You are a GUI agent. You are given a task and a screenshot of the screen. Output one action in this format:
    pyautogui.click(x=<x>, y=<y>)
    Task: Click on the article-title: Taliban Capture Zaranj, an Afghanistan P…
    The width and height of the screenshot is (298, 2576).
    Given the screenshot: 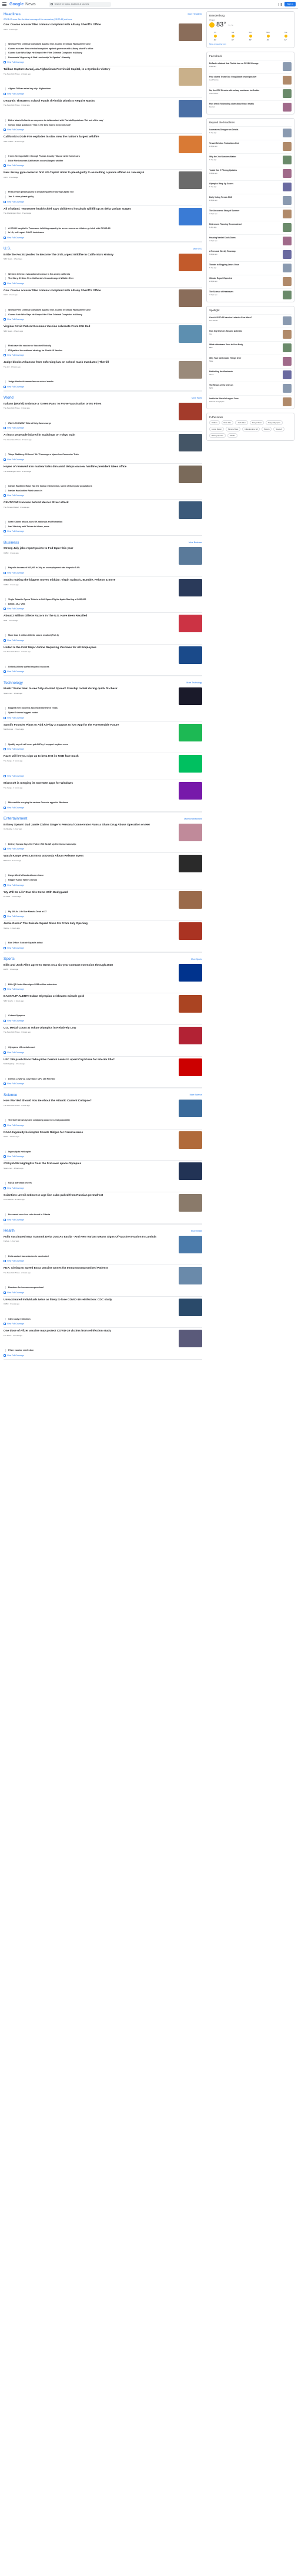 What is the action you would take?
    pyautogui.click(x=89, y=70)
    